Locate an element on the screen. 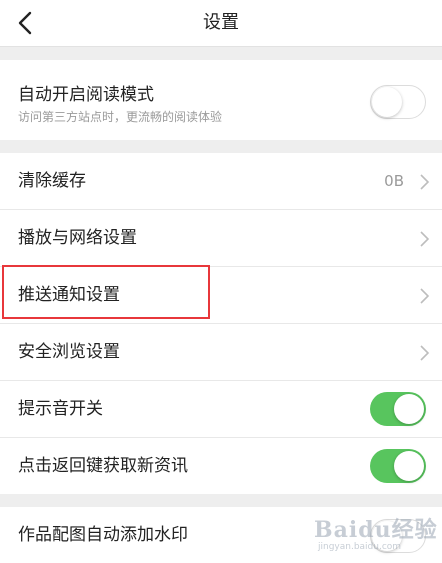  reading-mode-toggle is located at coordinates (398, 102).